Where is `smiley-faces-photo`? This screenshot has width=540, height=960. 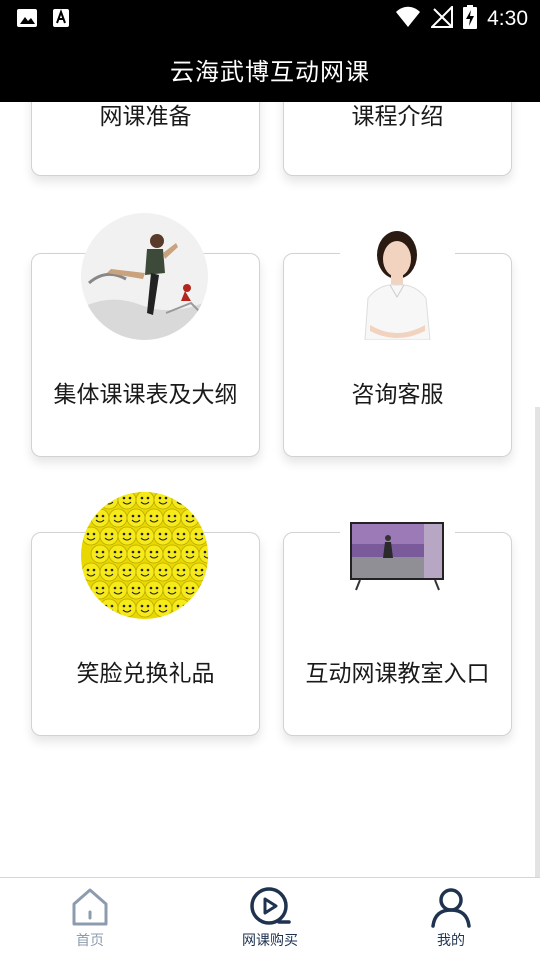
smiley-faces-photo is located at coordinates (144, 555).